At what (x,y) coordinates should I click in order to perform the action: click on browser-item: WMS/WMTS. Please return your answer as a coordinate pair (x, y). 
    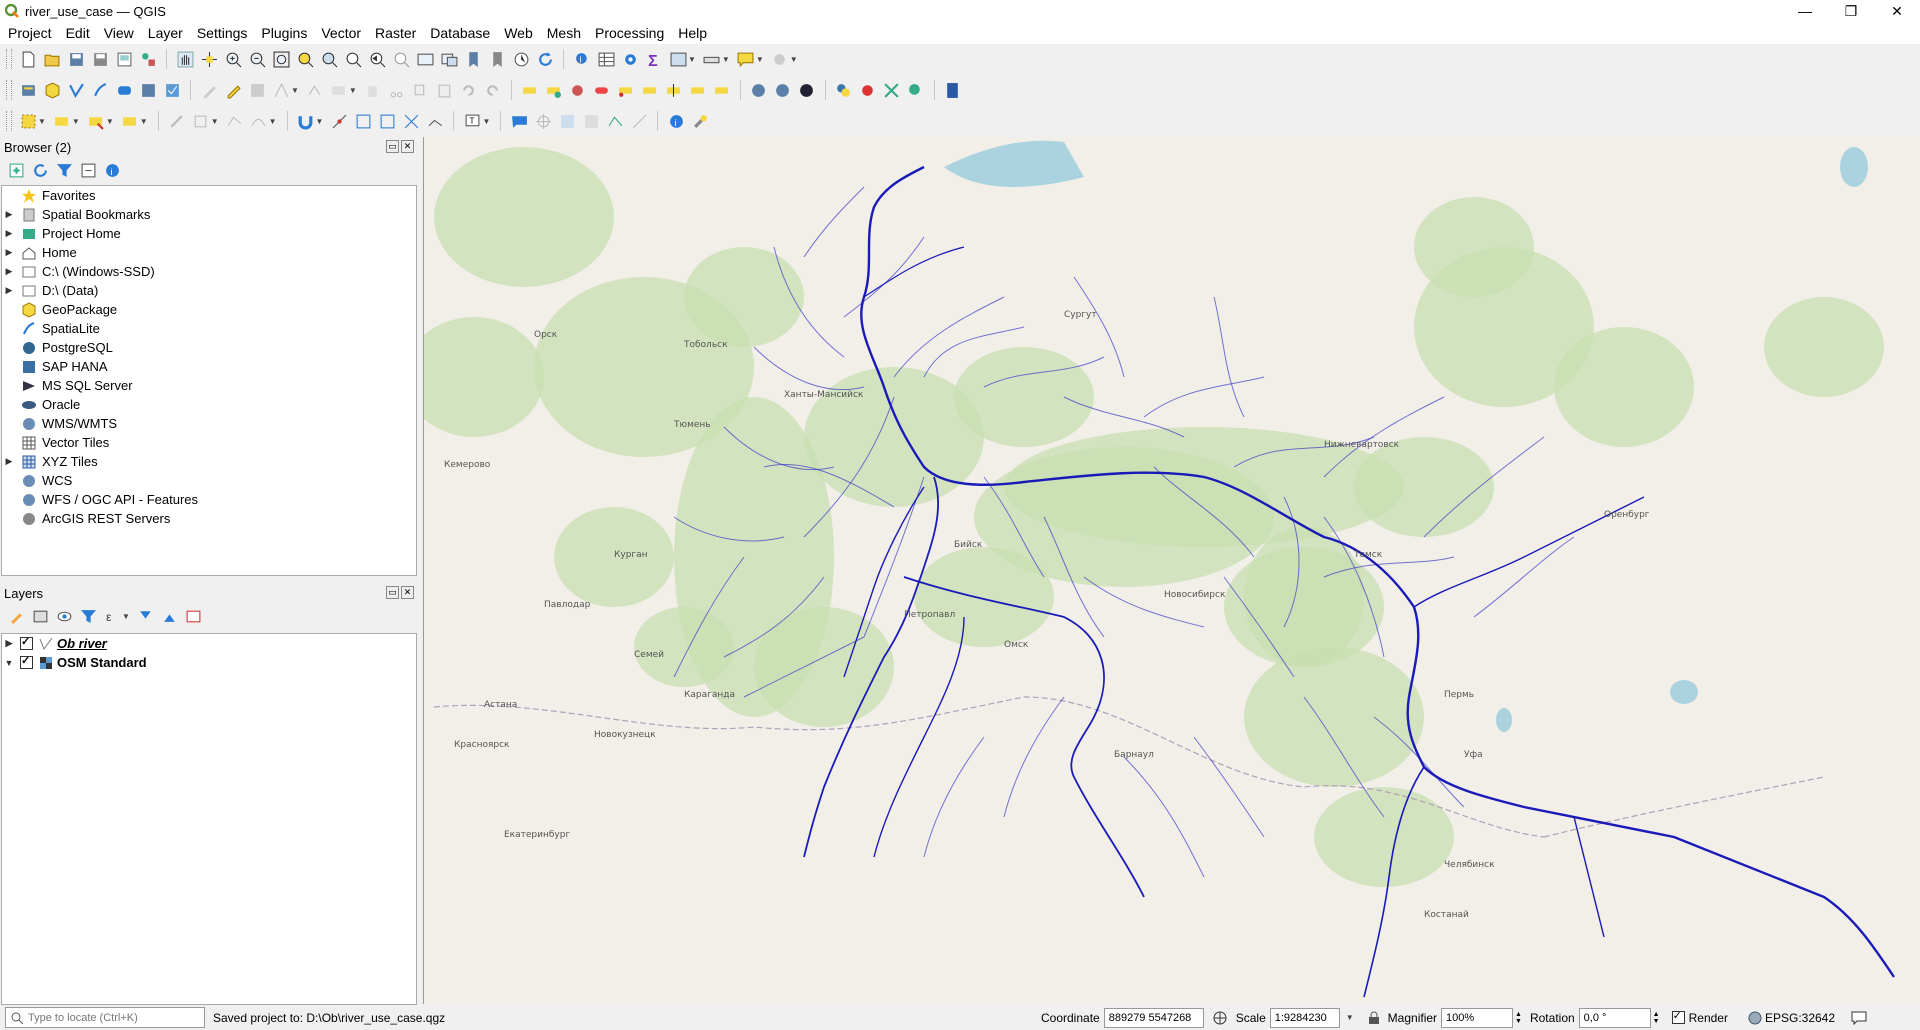
    Looking at the image, I should click on (209, 423).